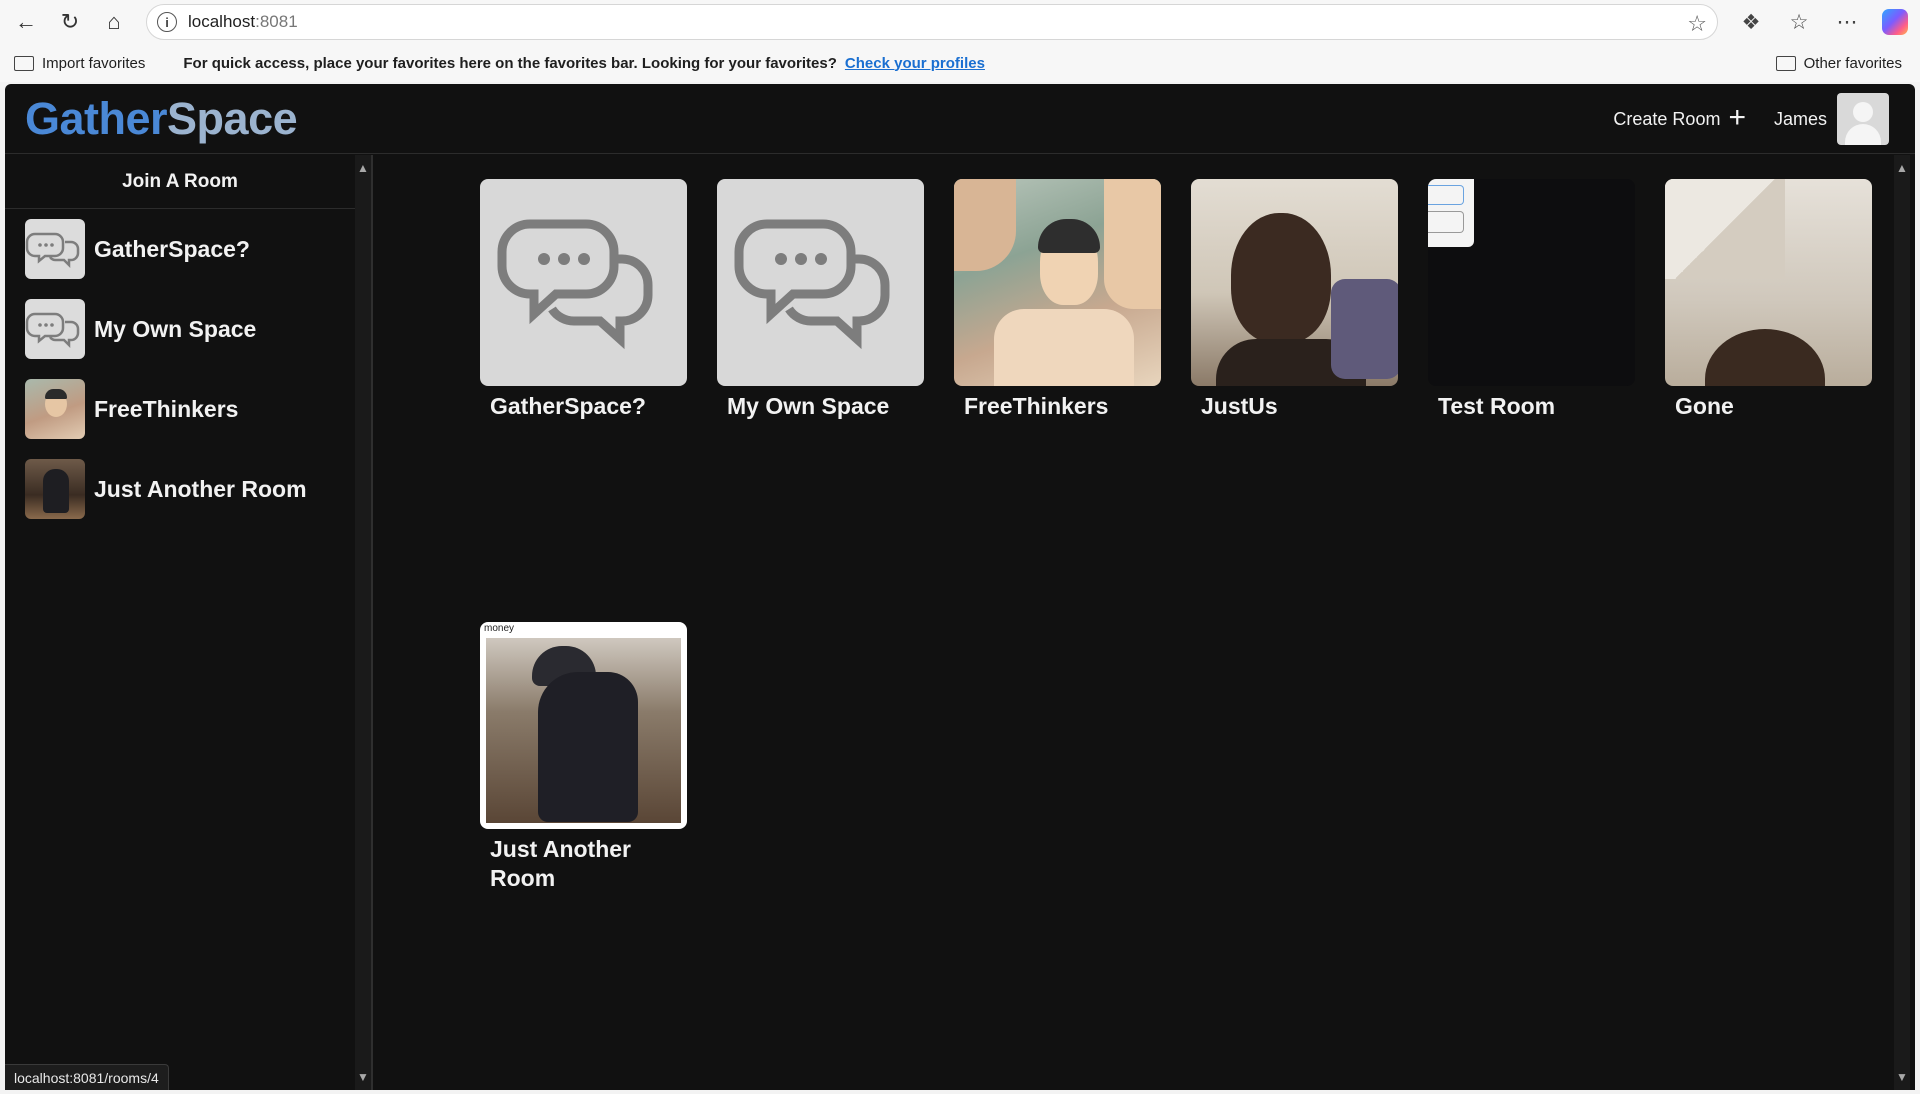 This screenshot has height=1094, width=1920. What do you see at coordinates (1036, 406) in the screenshot?
I see `room-card-label: FreeThinkers` at bounding box center [1036, 406].